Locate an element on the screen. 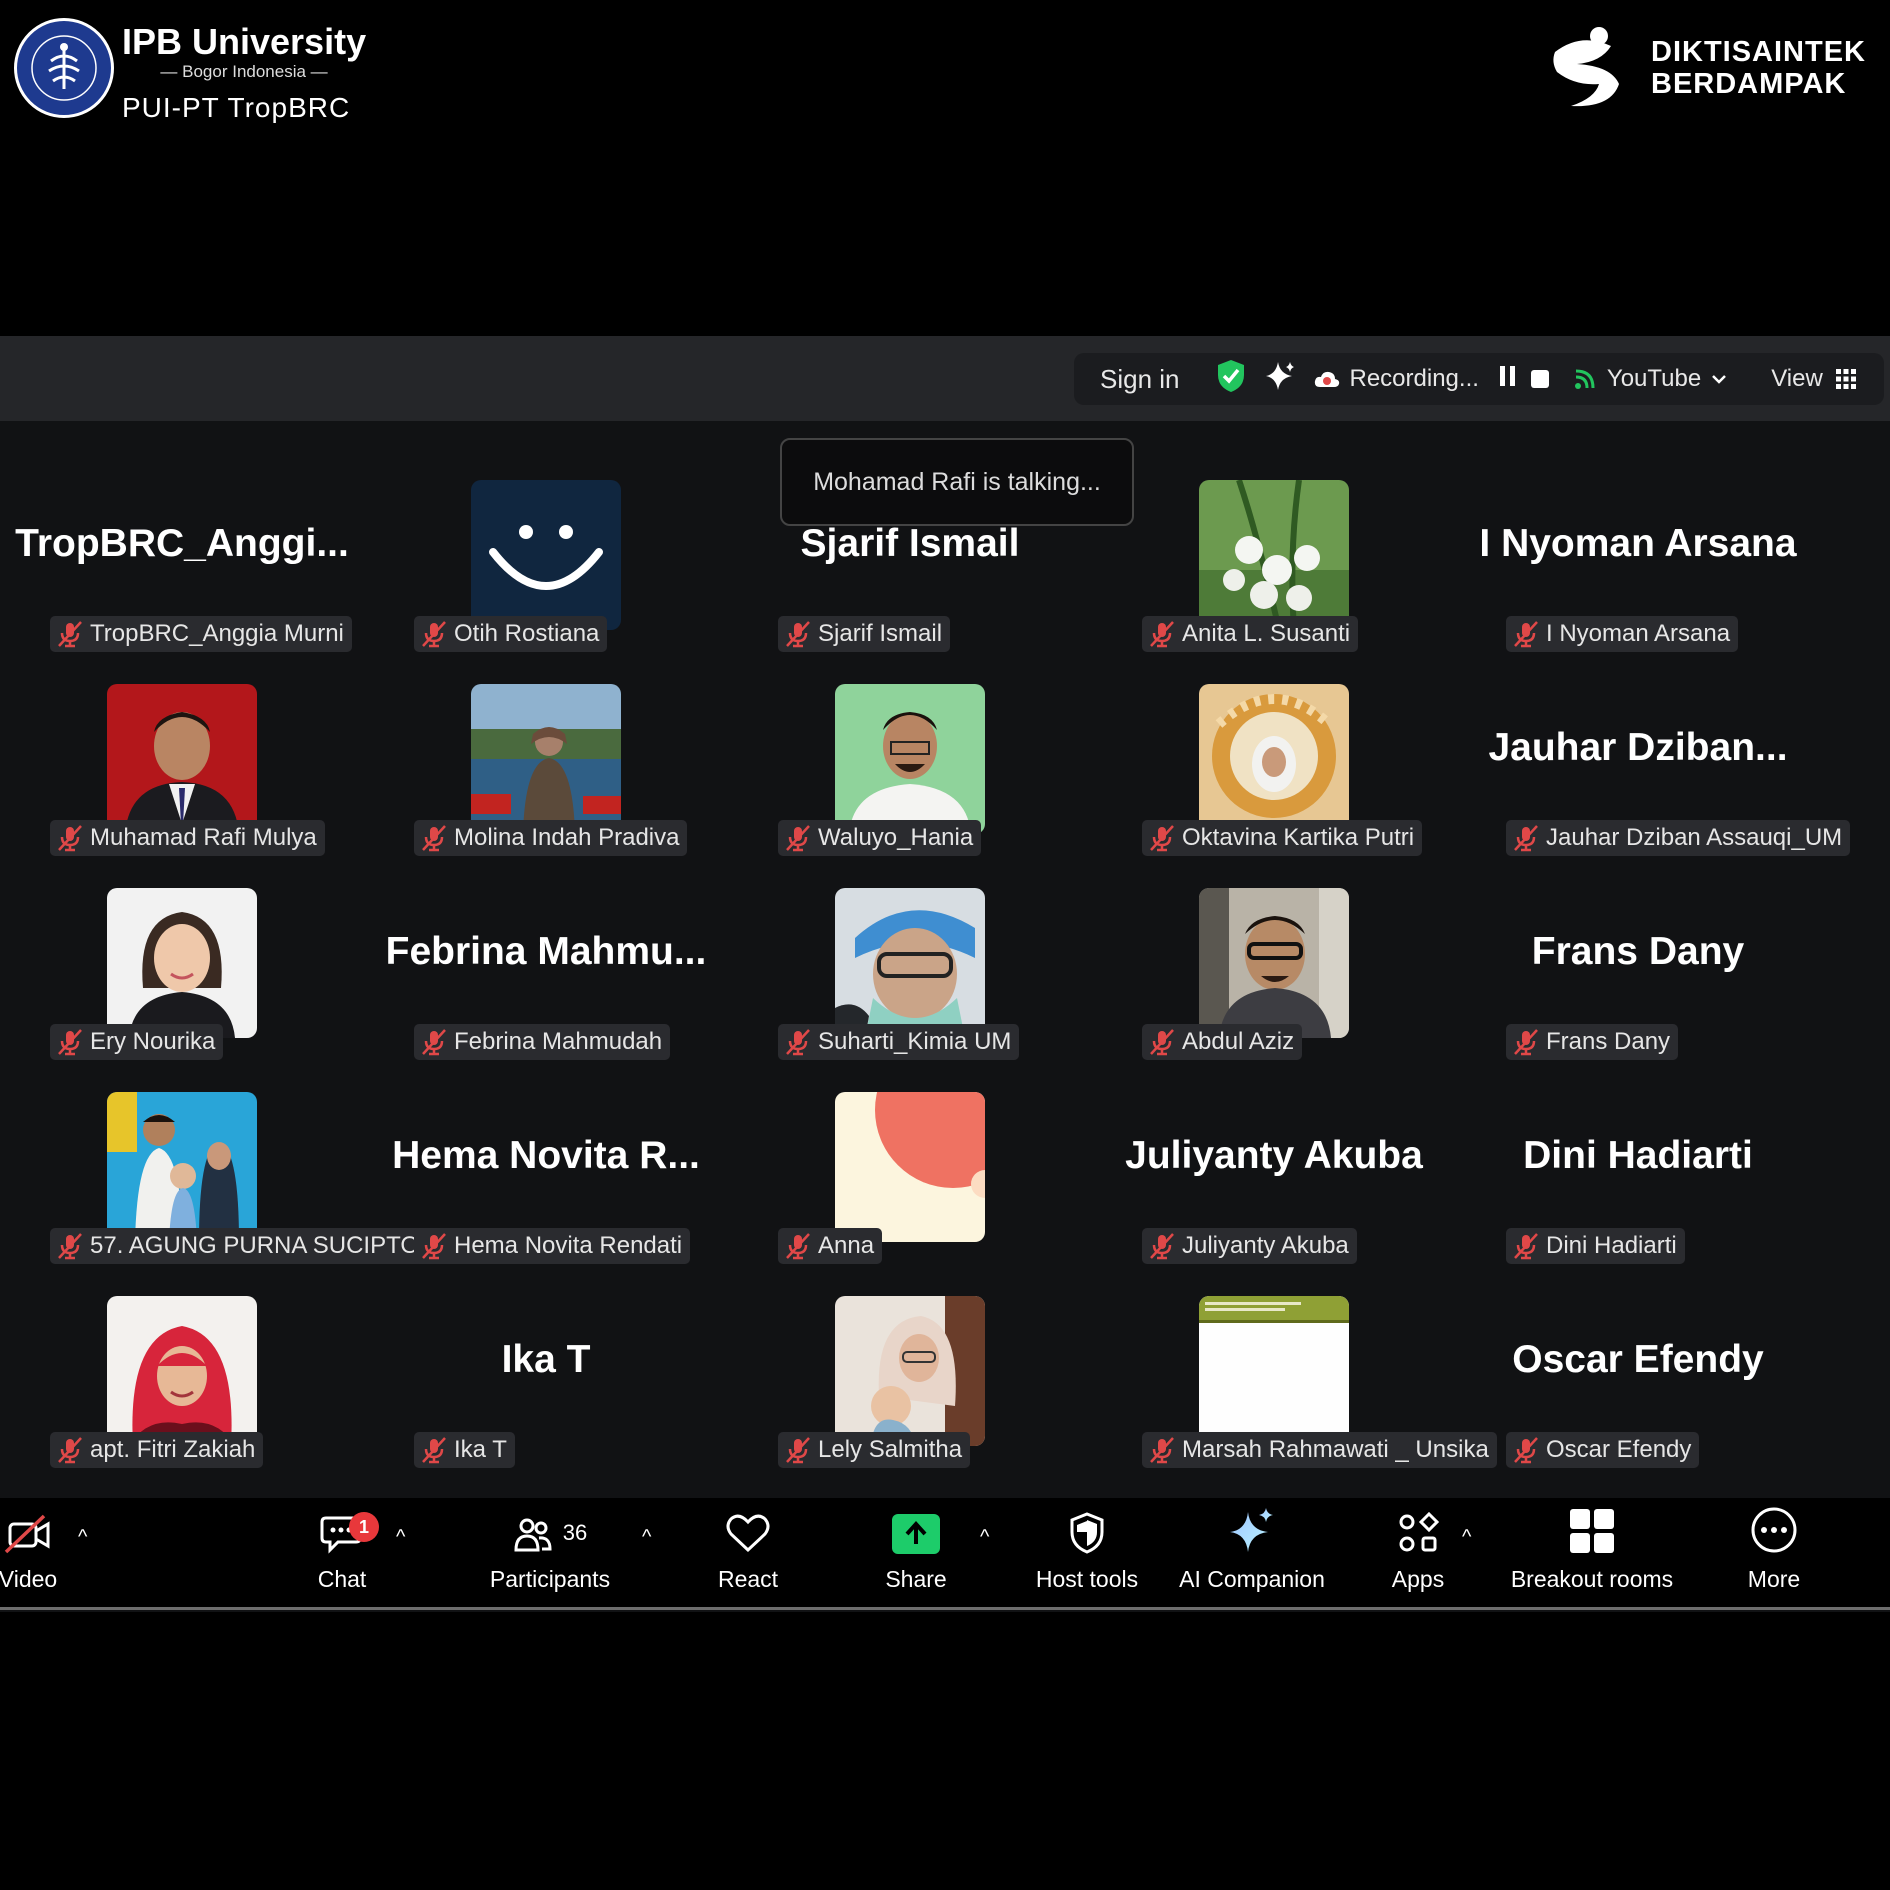 The width and height of the screenshot is (1890, 1890). participant-tile: Febrina Mahmu... Febrina Mahmudah is located at coordinates (546, 966).